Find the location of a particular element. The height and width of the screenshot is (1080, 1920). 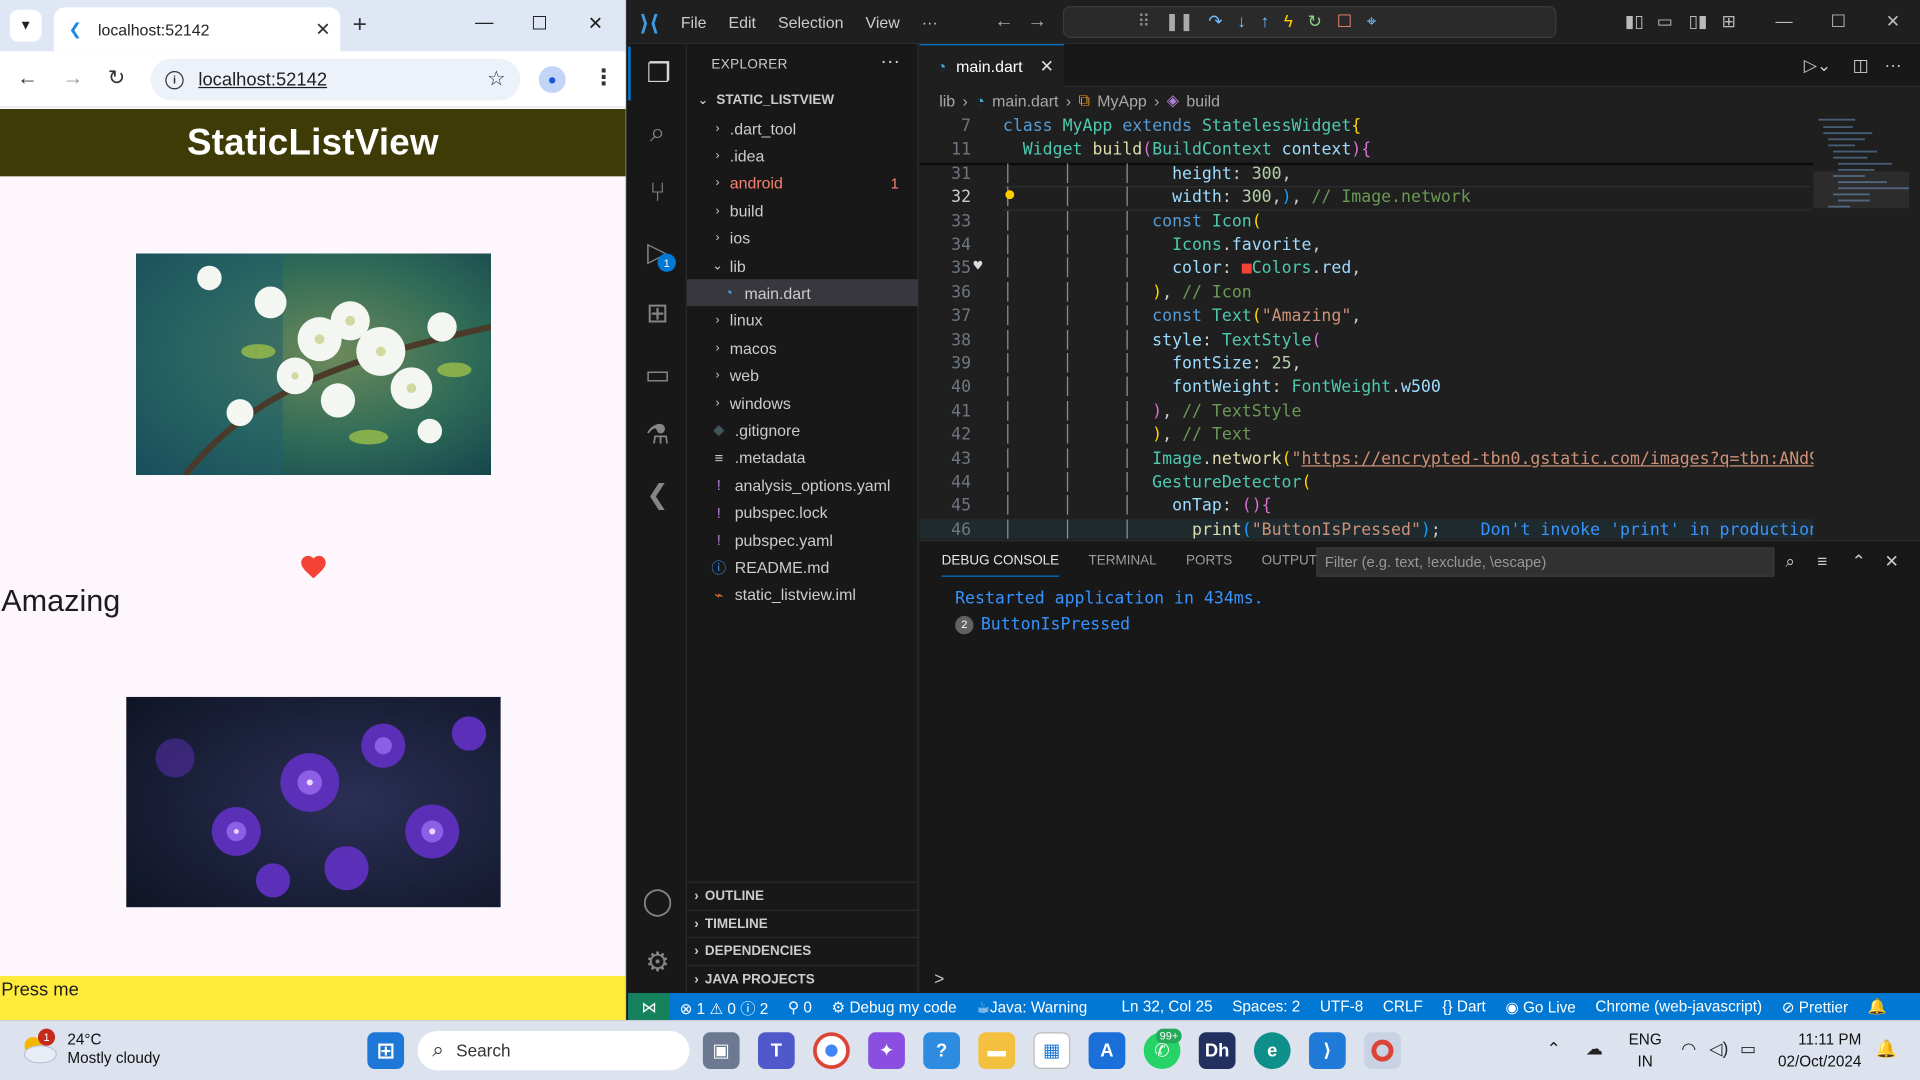

chrome-taskbar-icon is located at coordinates (831, 1050).